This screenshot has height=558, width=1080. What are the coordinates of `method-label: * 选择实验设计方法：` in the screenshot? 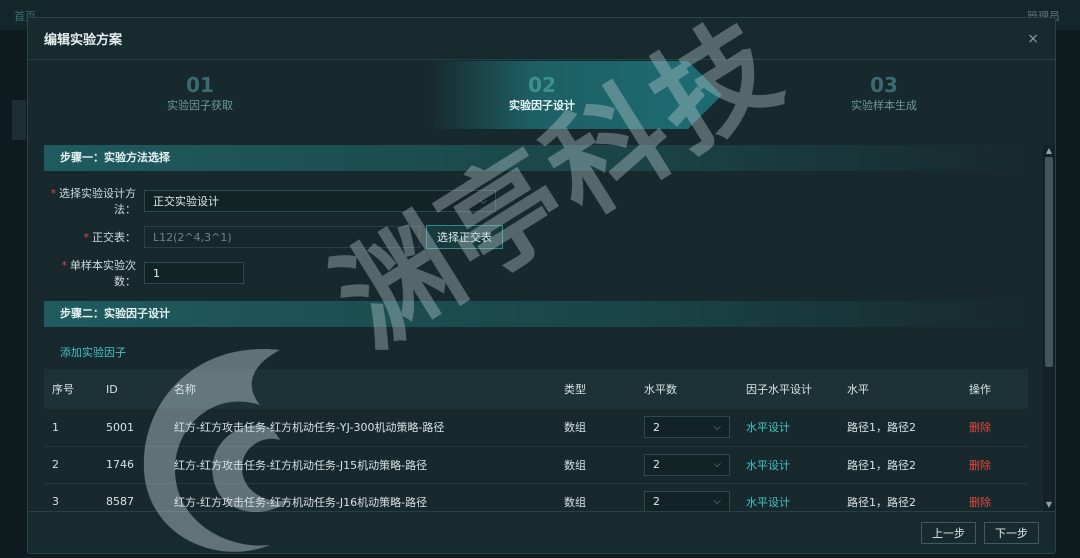 It's located at (93, 201).